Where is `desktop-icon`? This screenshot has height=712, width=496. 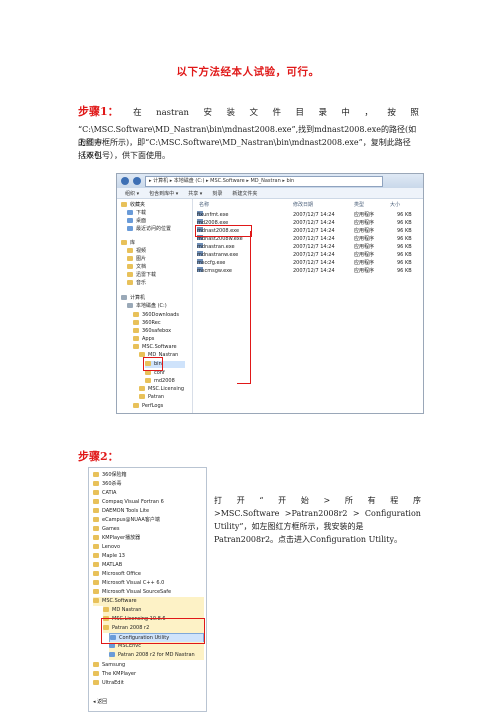
desktop-icon is located at coordinates (130, 220).